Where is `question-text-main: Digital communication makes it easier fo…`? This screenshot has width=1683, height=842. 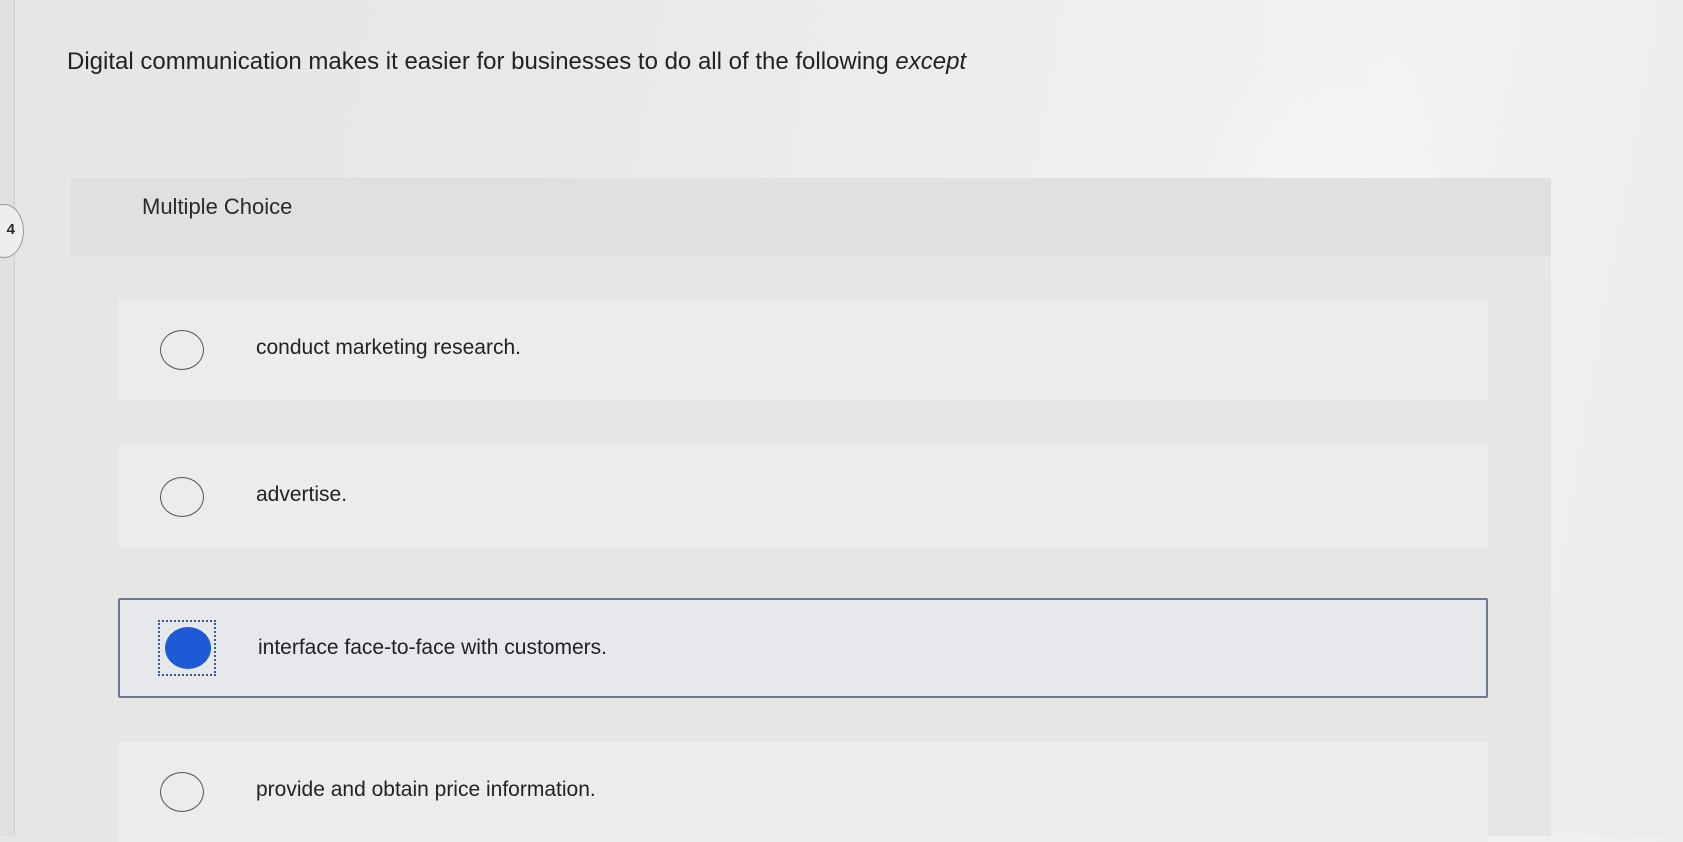 question-text-main: Digital communication makes it easier fo… is located at coordinates (481, 61).